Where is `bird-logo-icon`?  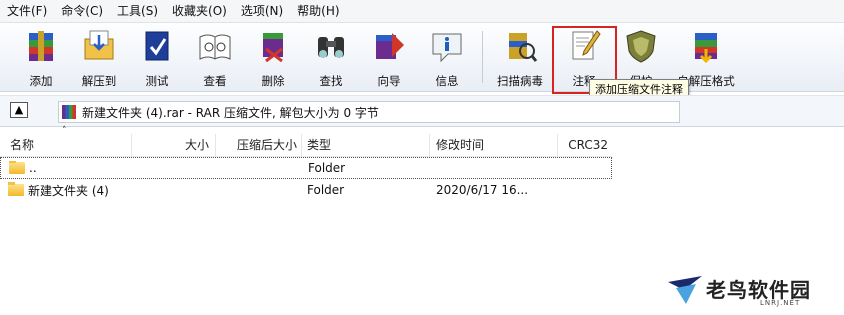 bird-logo-icon is located at coordinates (685, 290).